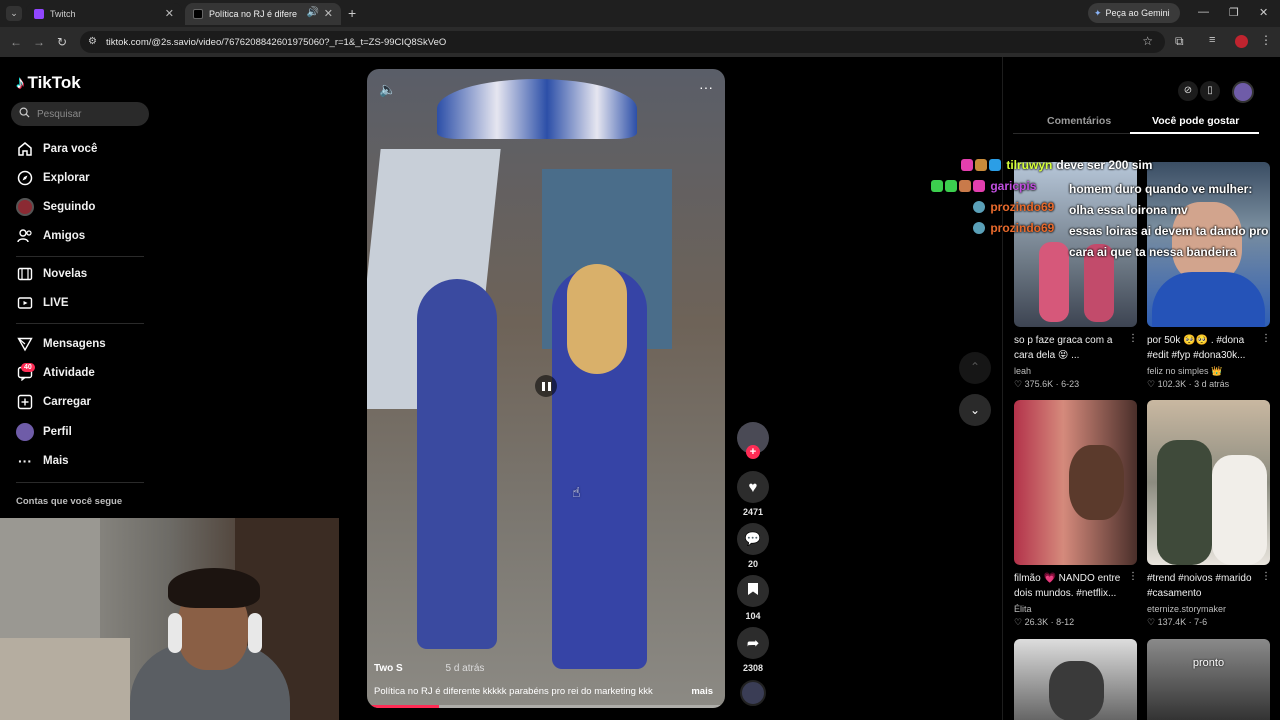 The width and height of the screenshot is (1280, 720). I want to click on nav-para-voce: Para você, so click(56, 149).